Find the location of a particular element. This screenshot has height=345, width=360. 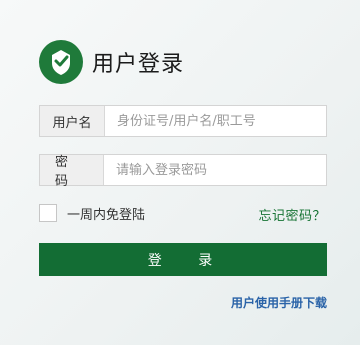

remember-label: 一周内免登陆 is located at coordinates (106, 213).